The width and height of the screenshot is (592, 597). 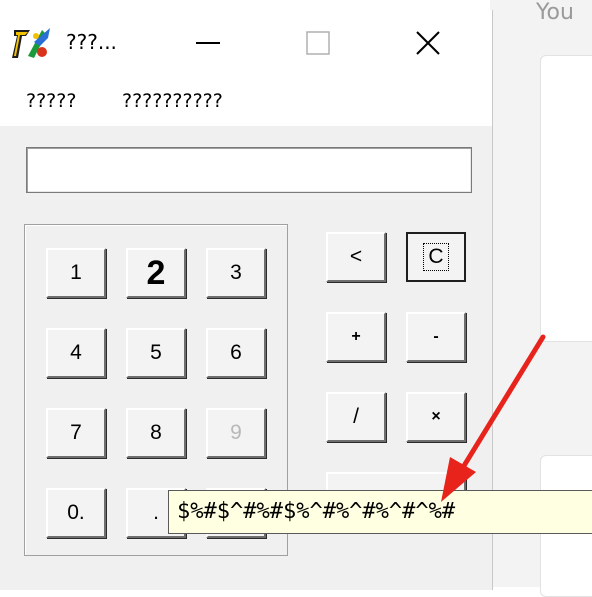 What do you see at coordinates (76, 433) in the screenshot?
I see `digit-7-button: 7` at bounding box center [76, 433].